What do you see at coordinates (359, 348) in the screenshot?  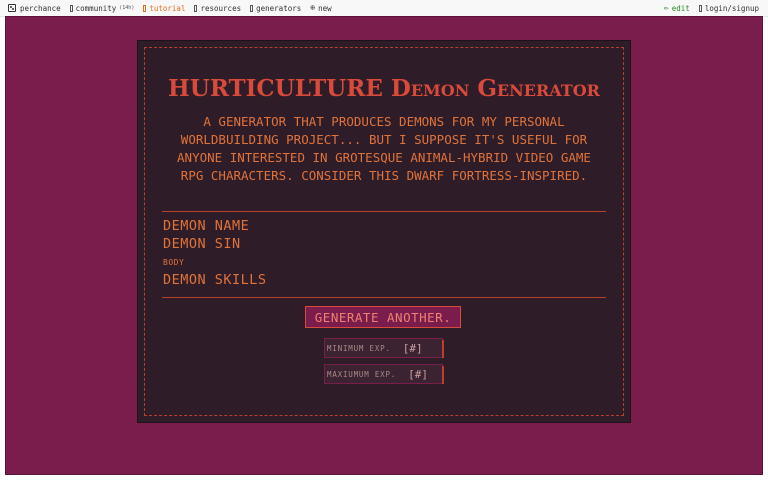 I see `minimum-exp-label: MINIMUM EXP.` at bounding box center [359, 348].